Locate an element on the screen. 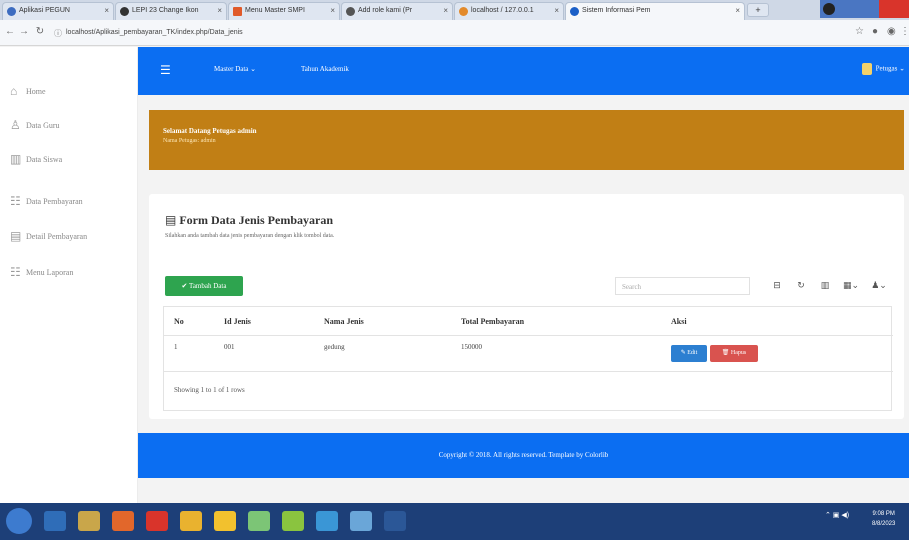 The width and height of the screenshot is (909, 540). sidebar-item-label: Data Pembayaran is located at coordinates (54, 201).